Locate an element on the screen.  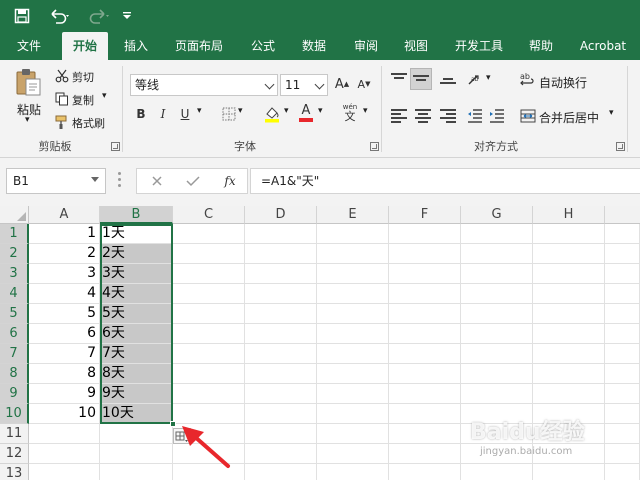
cut-button: 剪切 is located at coordinates (83, 77).